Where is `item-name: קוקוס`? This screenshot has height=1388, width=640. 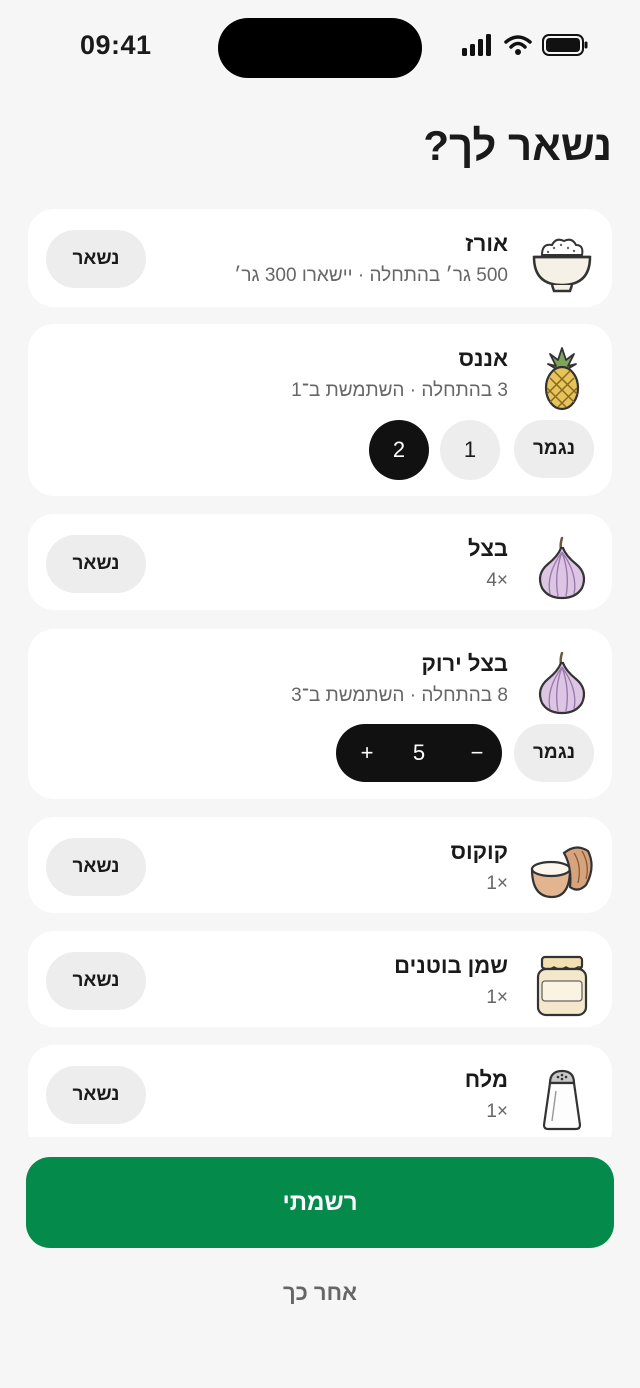 item-name: קוקוס is located at coordinates (479, 851).